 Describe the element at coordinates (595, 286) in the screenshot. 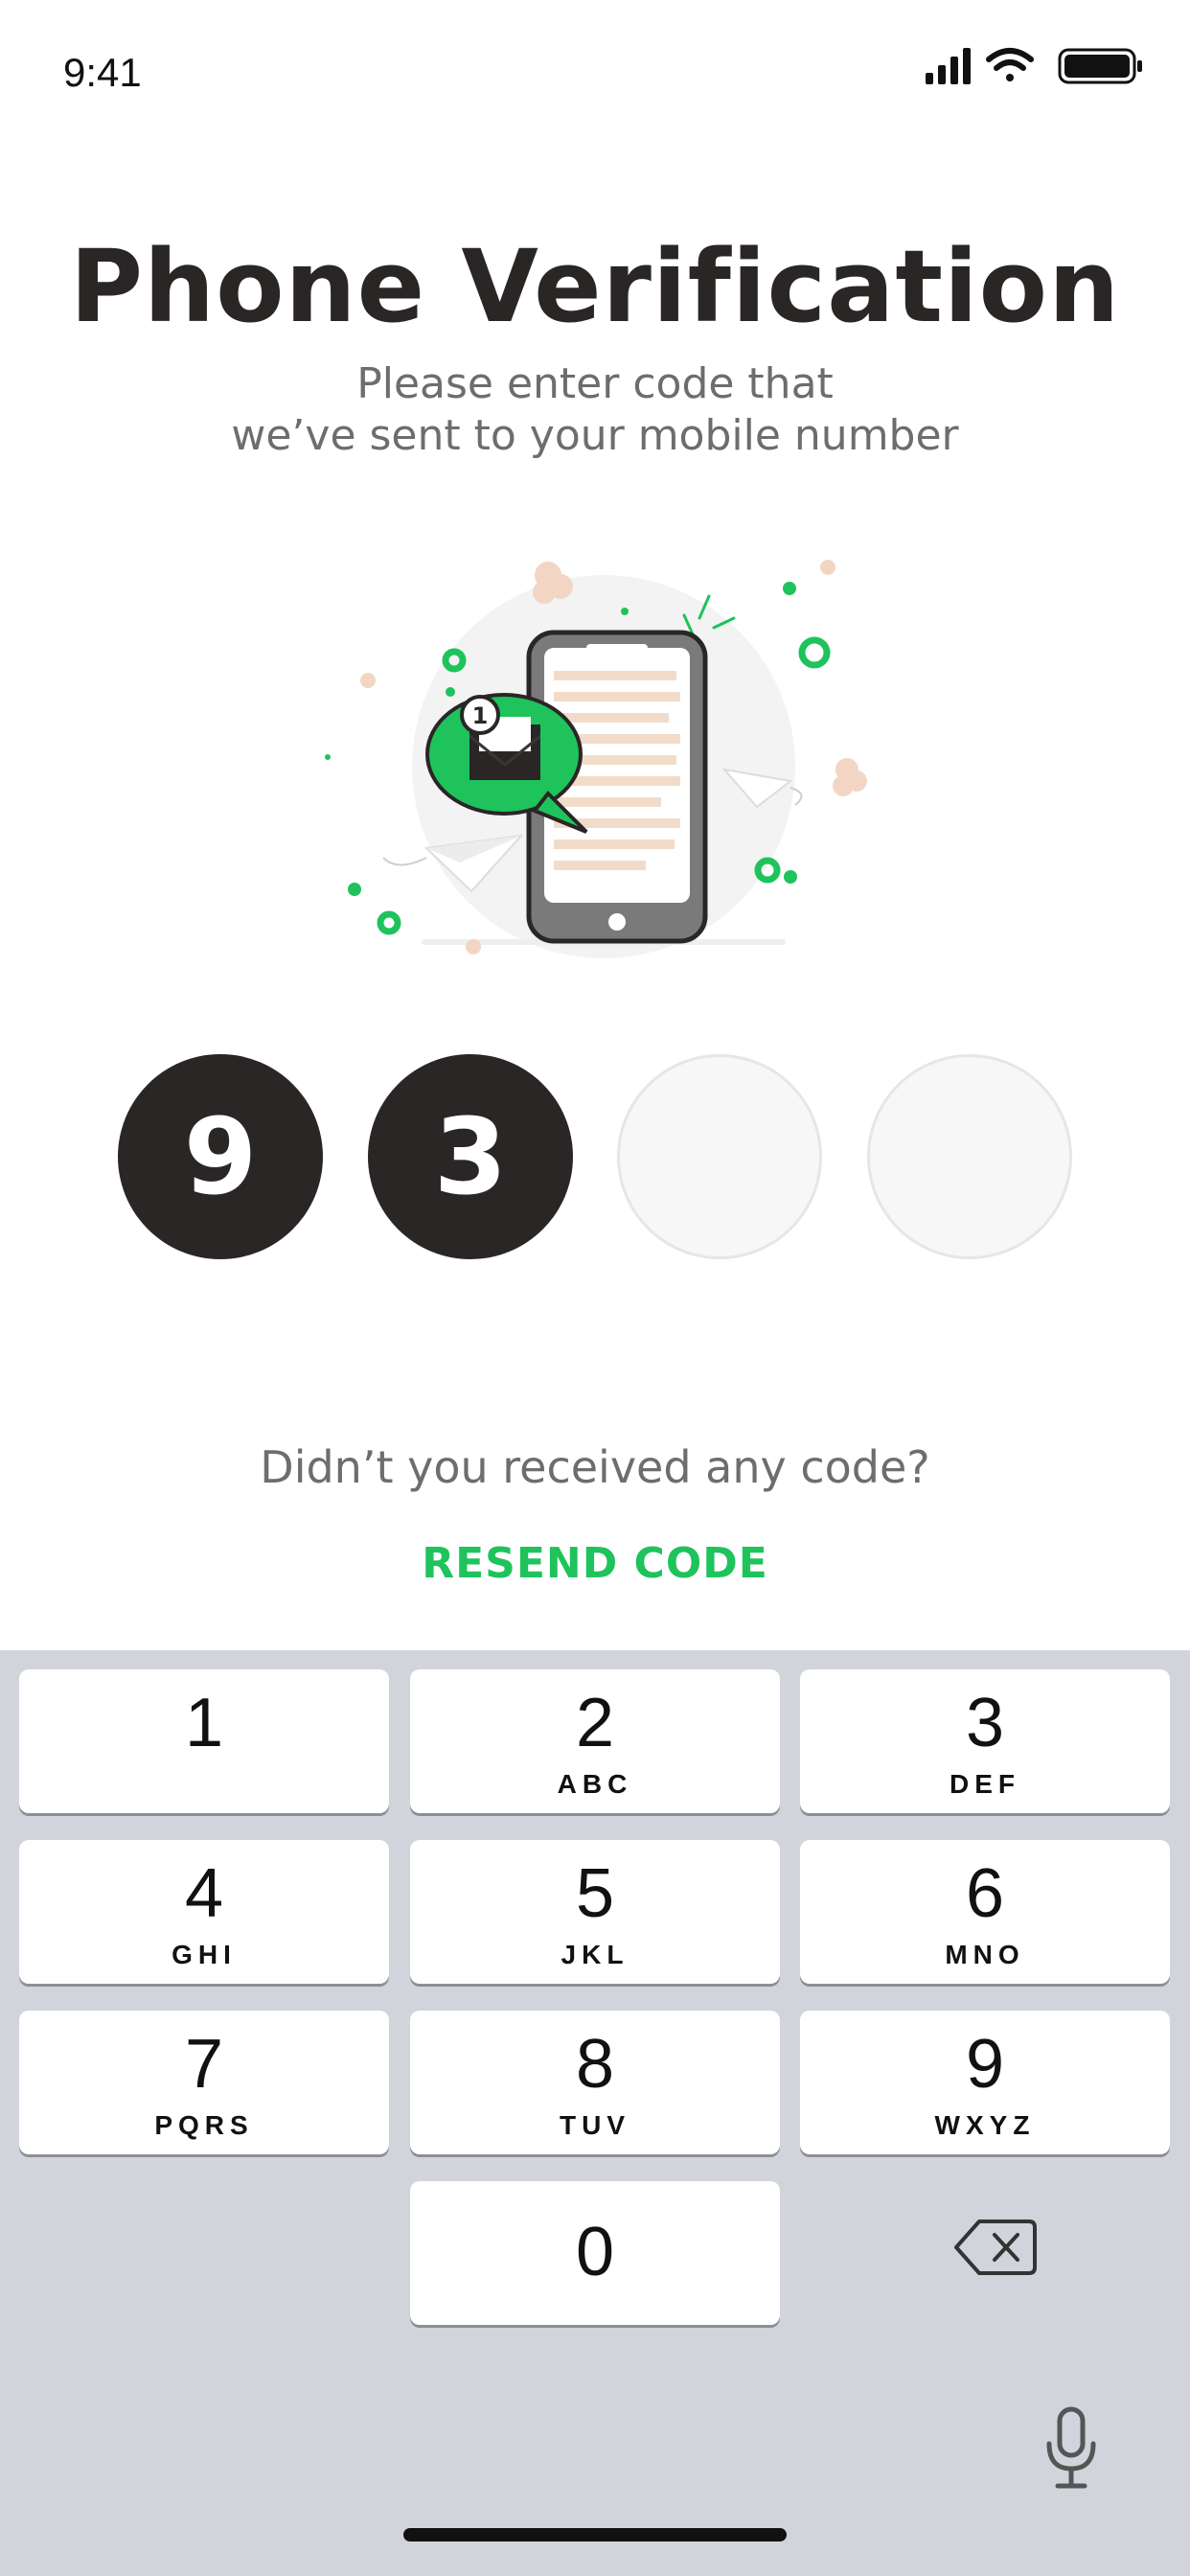

I see `page-title: Phone Verification` at that location.